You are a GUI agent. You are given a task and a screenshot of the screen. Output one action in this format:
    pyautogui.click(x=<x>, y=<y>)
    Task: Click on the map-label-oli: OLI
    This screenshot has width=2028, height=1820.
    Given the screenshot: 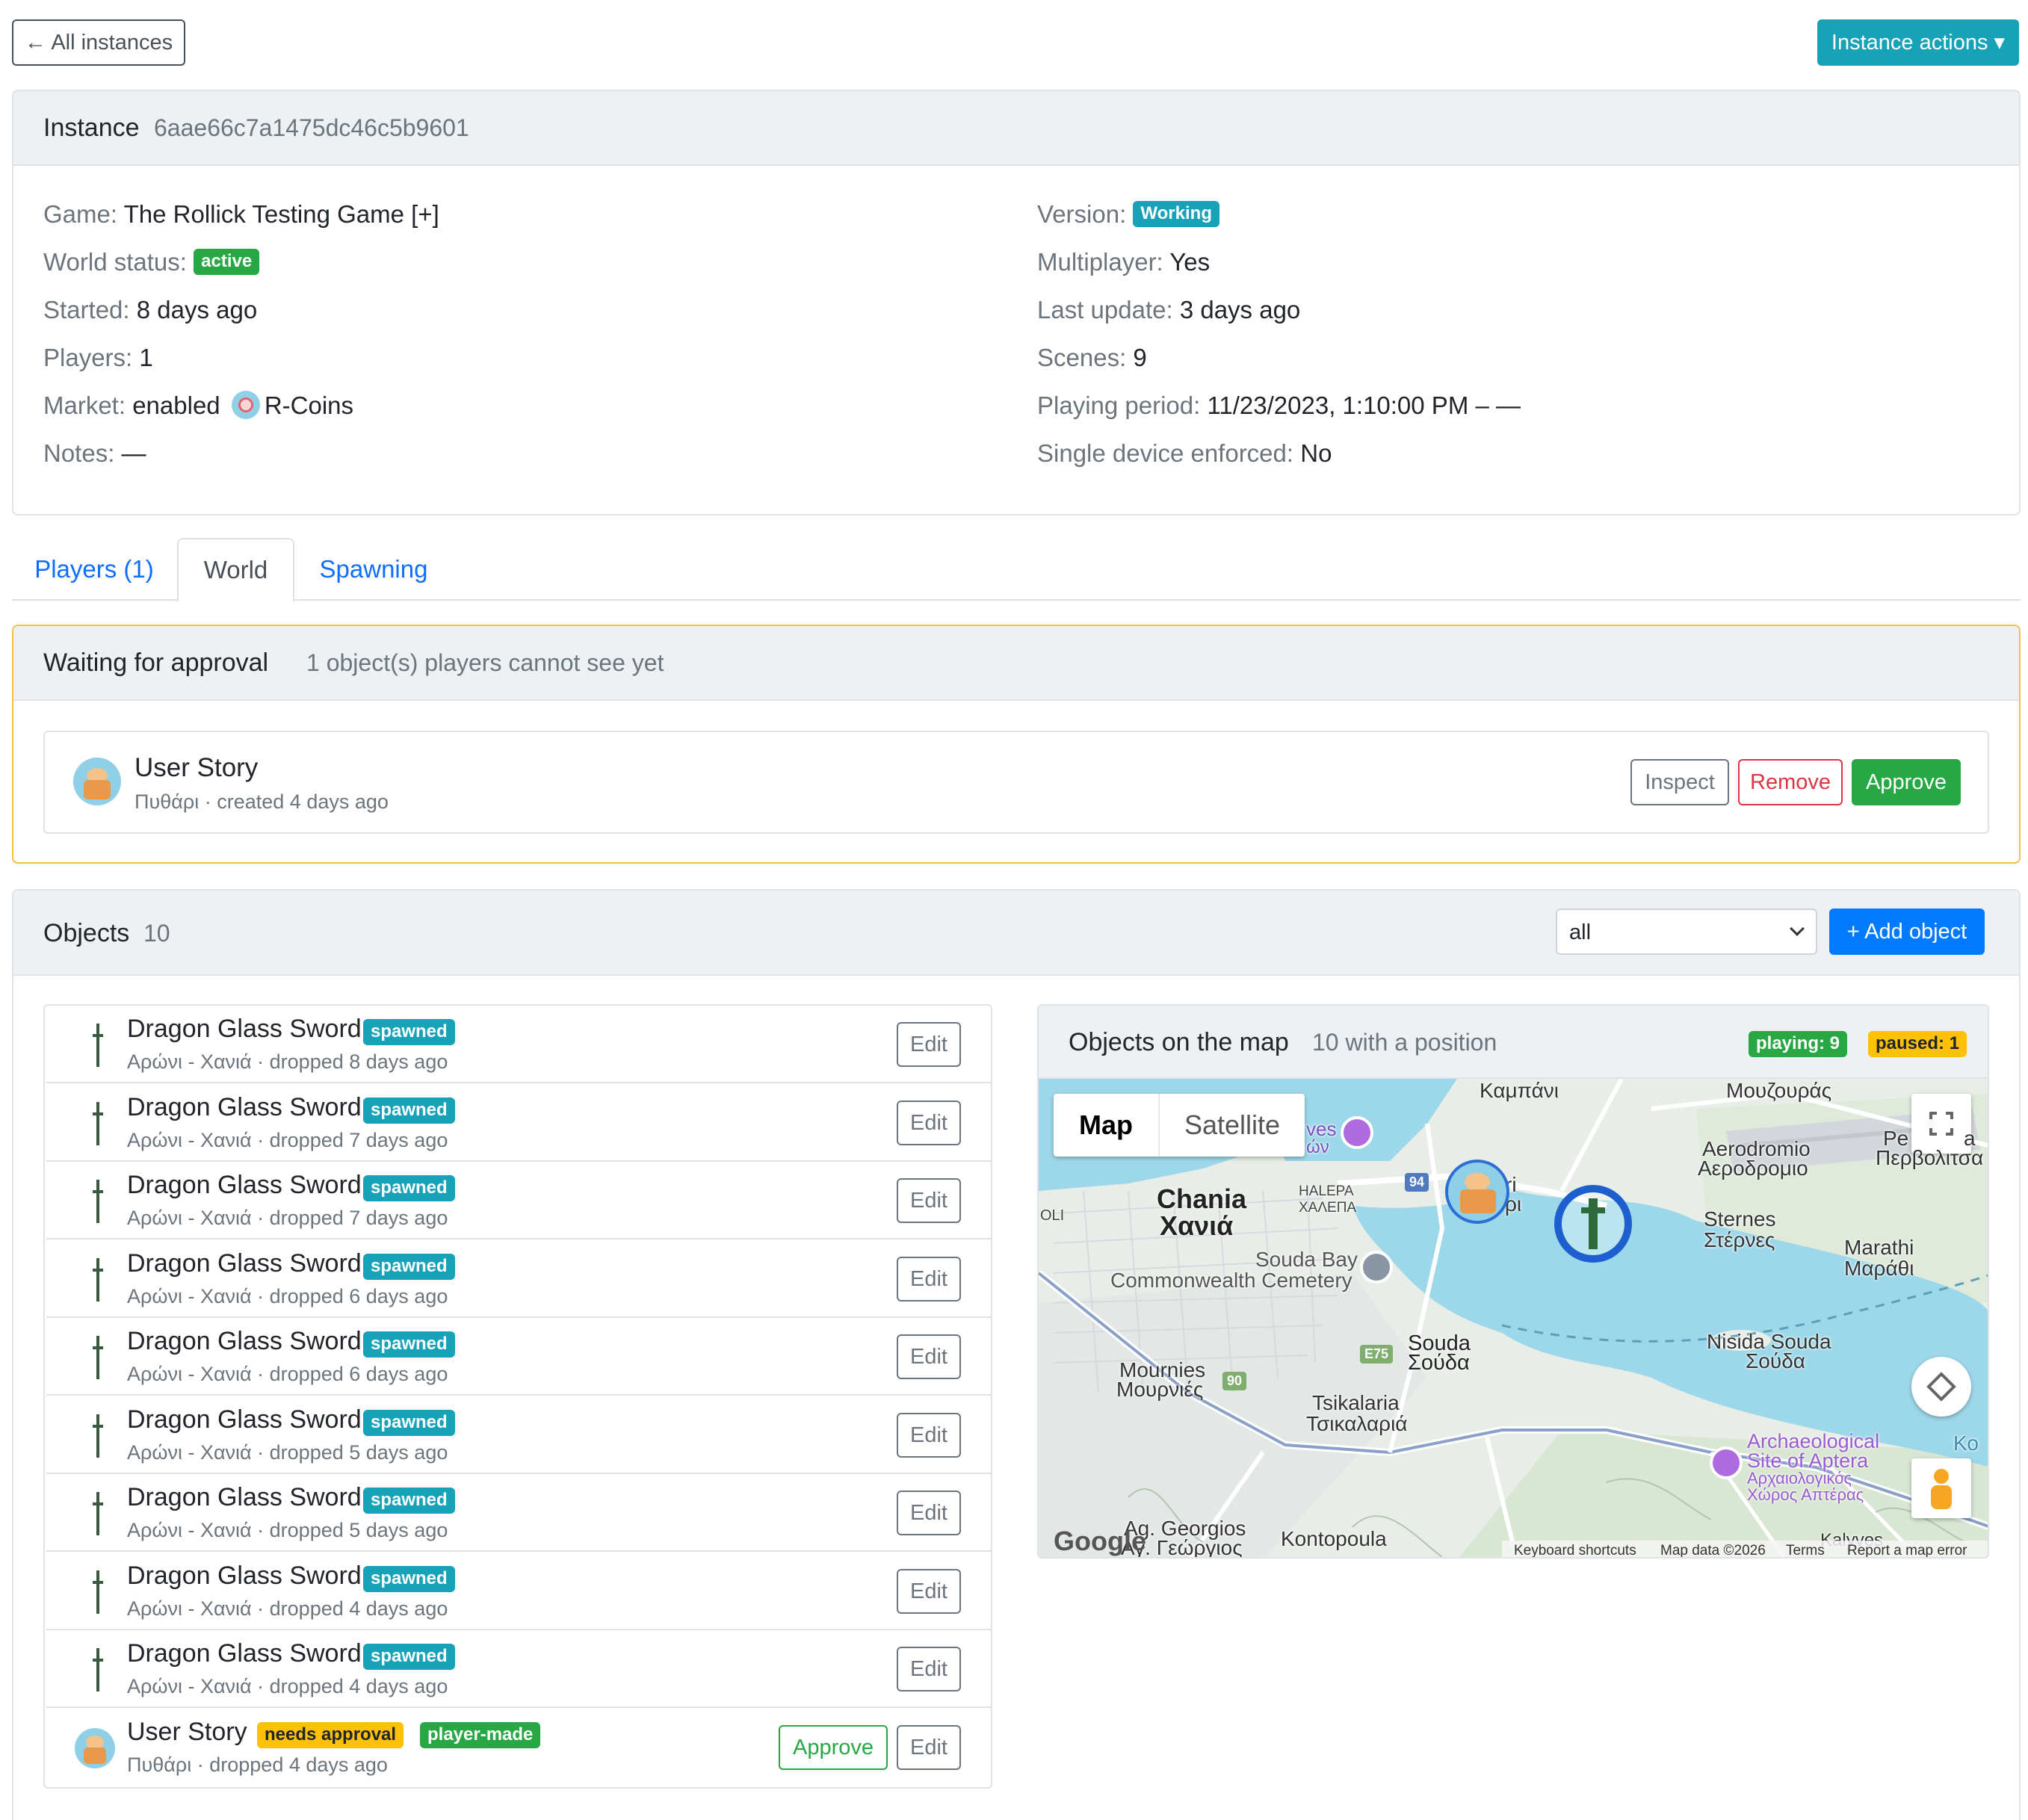 What is the action you would take?
    pyautogui.click(x=1052, y=1215)
    